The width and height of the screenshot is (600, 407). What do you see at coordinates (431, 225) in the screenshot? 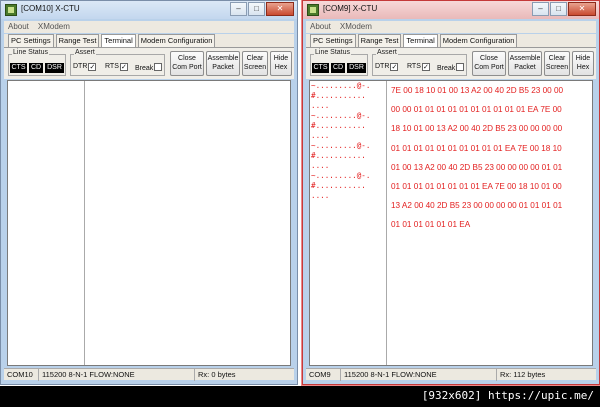
I see `hex-line: 01 01 01 01 01 01 EA` at bounding box center [431, 225].